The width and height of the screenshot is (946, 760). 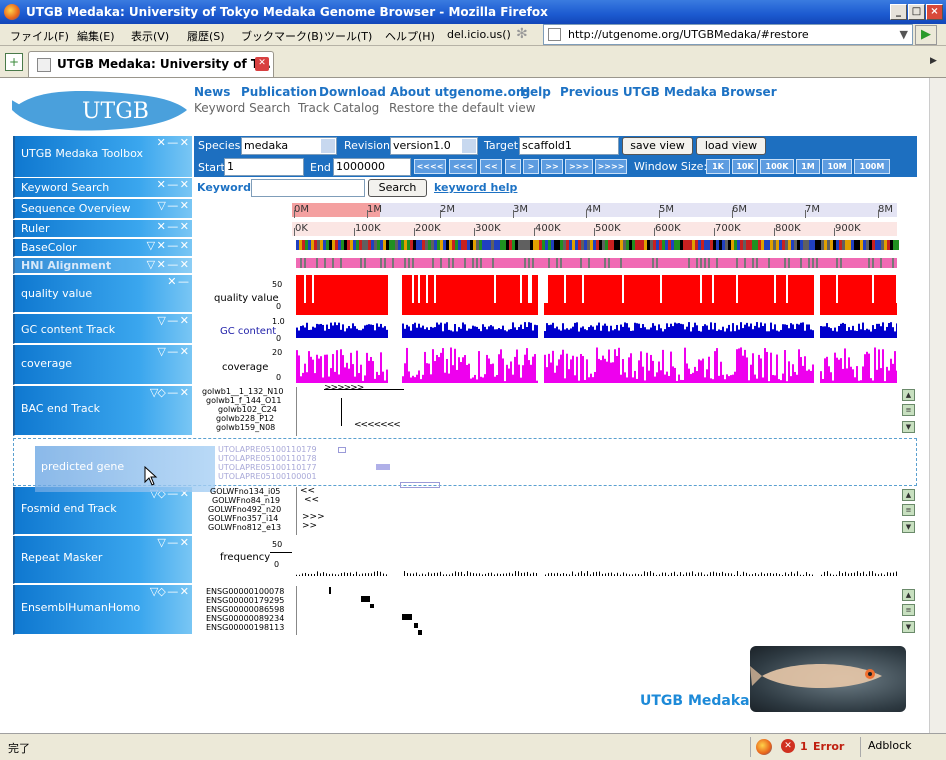 I want to click on track-panel-toolbox: UTGB Medaka Toolbox ✕ — ✕, so click(x=102, y=157).